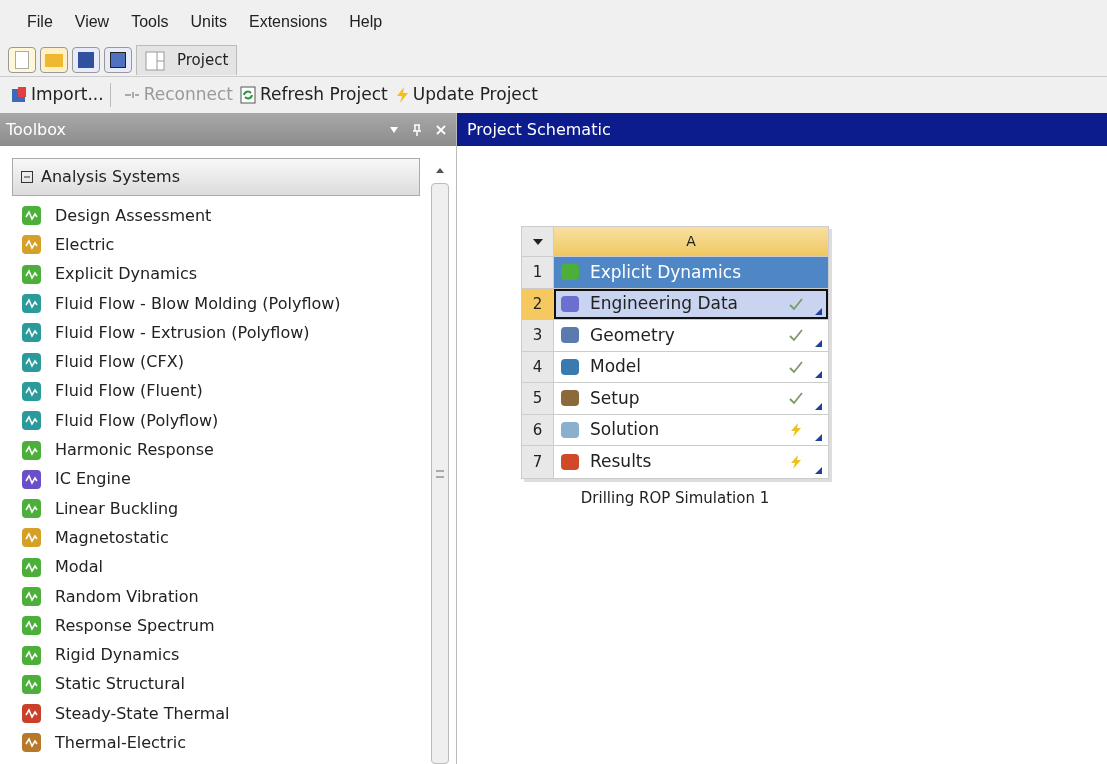 The image size is (1107, 764). Describe the element at coordinates (313, 95) in the screenshot. I see `toolbar-button: Refresh Project` at that location.